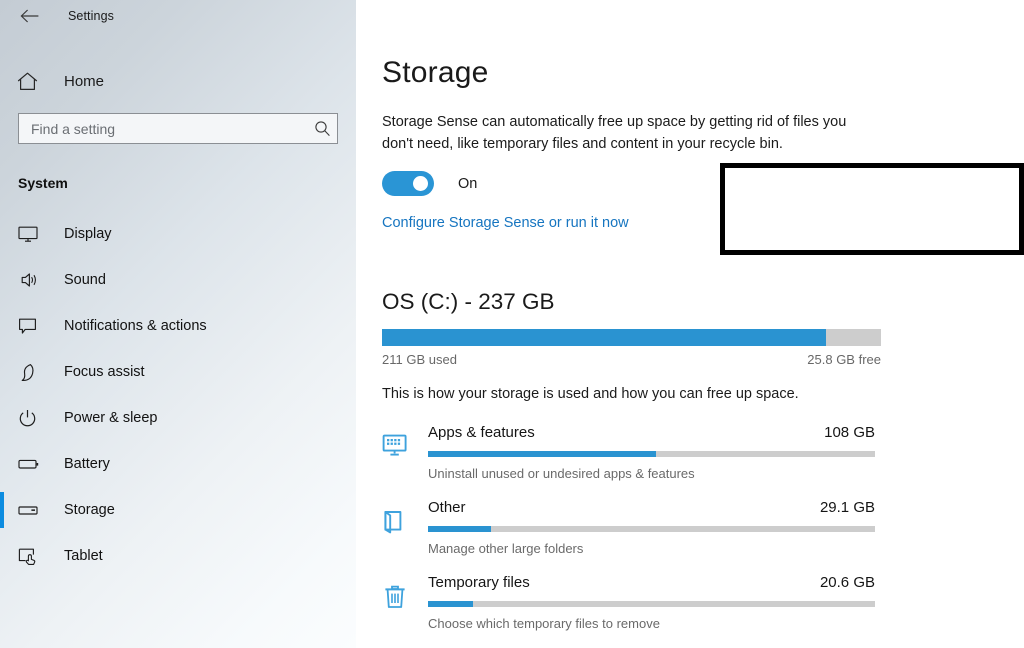  Describe the element at coordinates (405, 441) in the screenshot. I see `apps-monitor-icon` at that location.